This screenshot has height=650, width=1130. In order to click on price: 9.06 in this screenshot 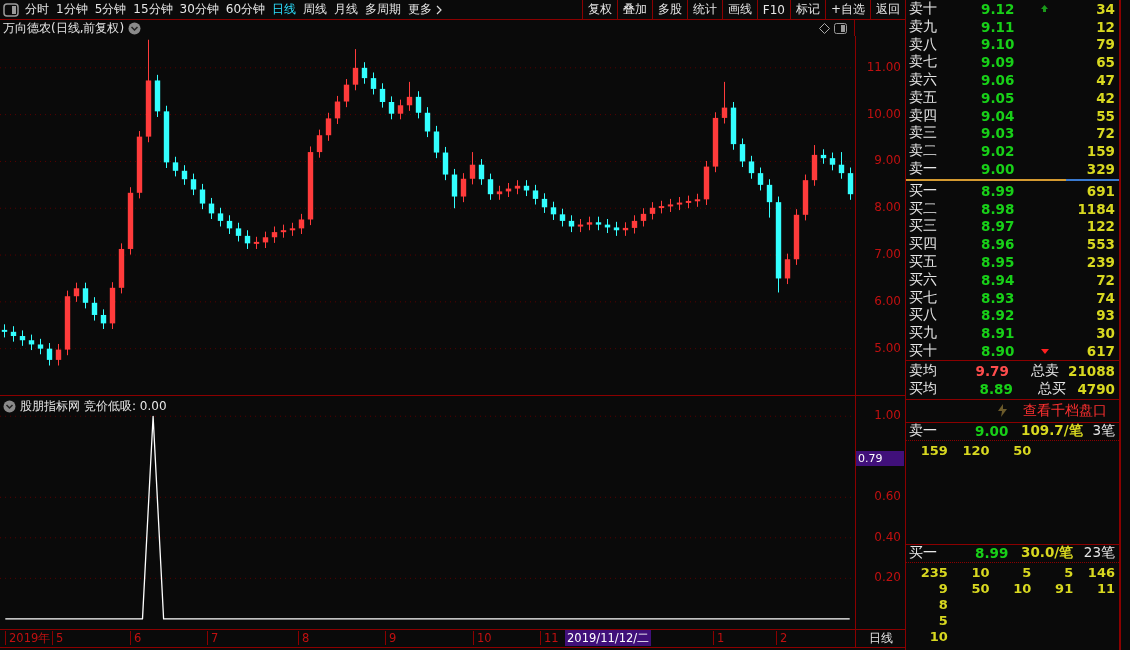, I will do `click(998, 80)`.